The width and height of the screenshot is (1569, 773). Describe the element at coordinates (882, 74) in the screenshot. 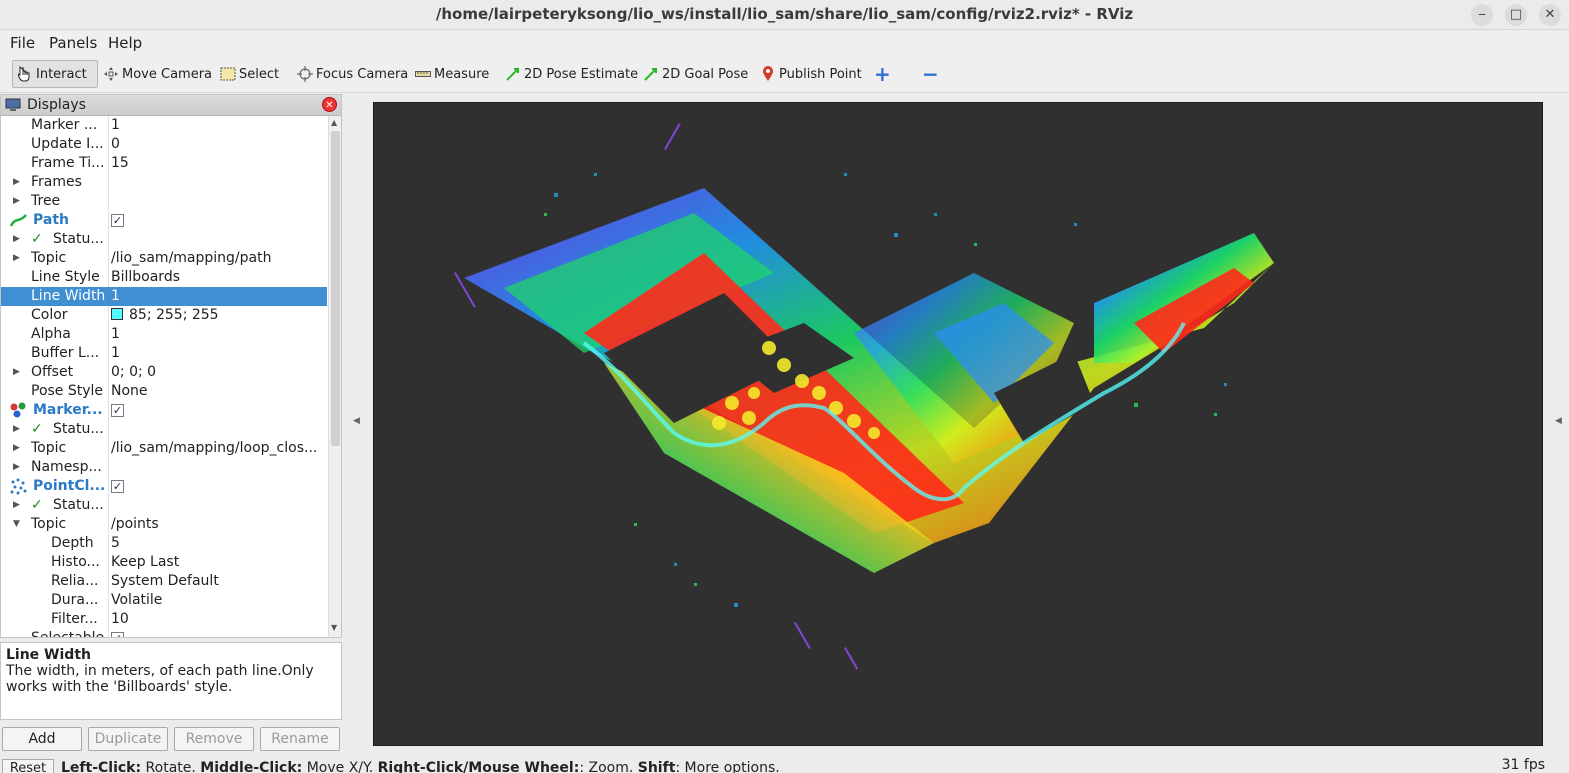

I see `add-tool-button: +` at that location.